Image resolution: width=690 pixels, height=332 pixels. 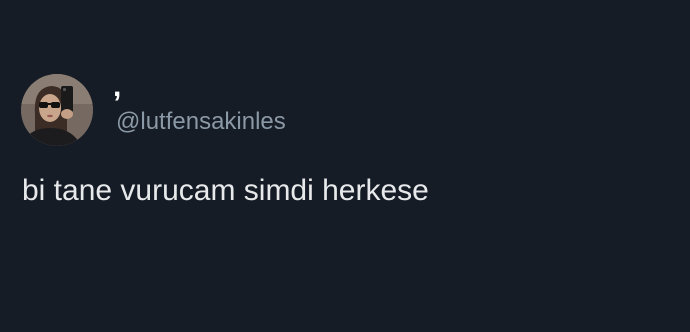 What do you see at coordinates (225, 190) in the screenshot?
I see `tweet-text: bi tane vurucam simdi herkese` at bounding box center [225, 190].